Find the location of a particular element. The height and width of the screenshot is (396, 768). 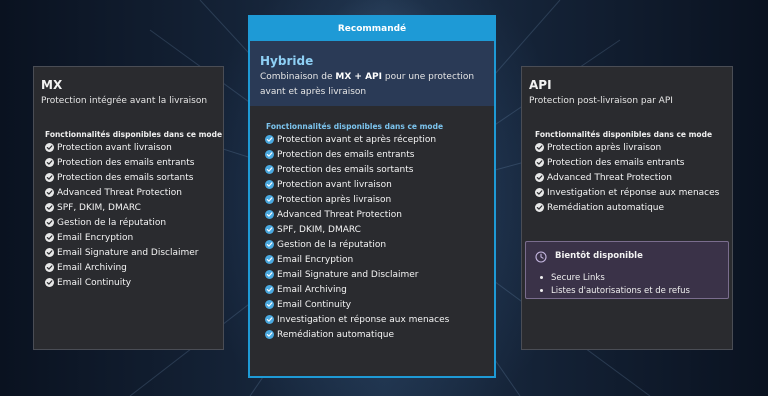

coming-soon-item: Secure Links is located at coordinates (615, 277).